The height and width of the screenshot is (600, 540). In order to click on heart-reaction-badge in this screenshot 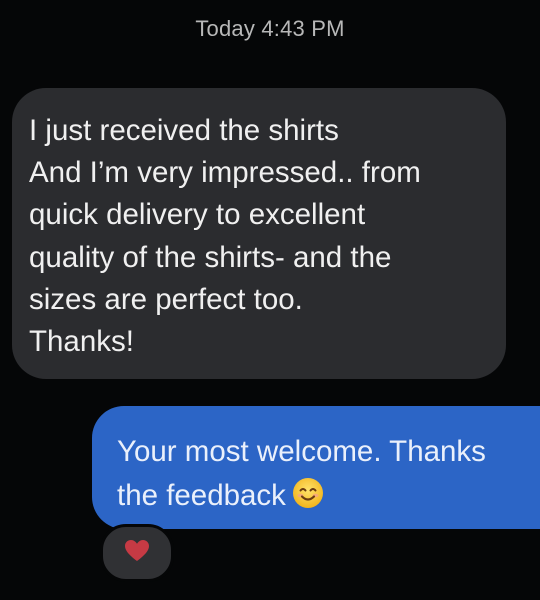, I will do `click(137, 553)`.